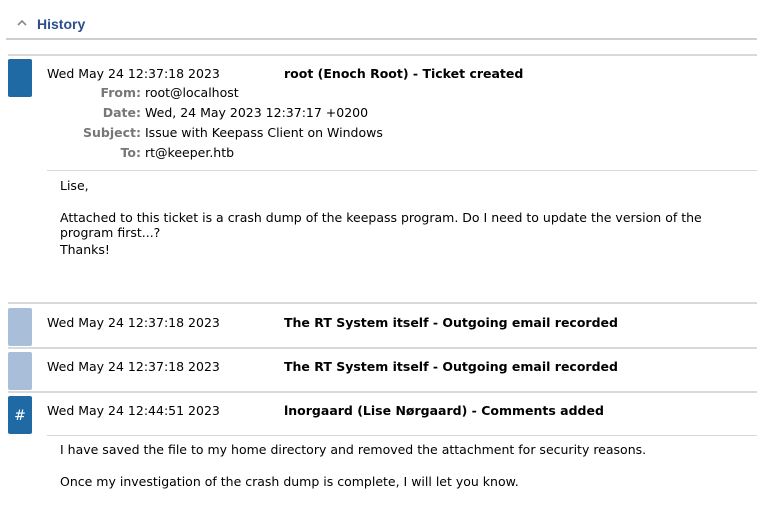 The image size is (757, 523). Describe the element at coordinates (264, 132) in the screenshot. I see `header-value-subject: Issue with Keepass Client on Windows` at that location.